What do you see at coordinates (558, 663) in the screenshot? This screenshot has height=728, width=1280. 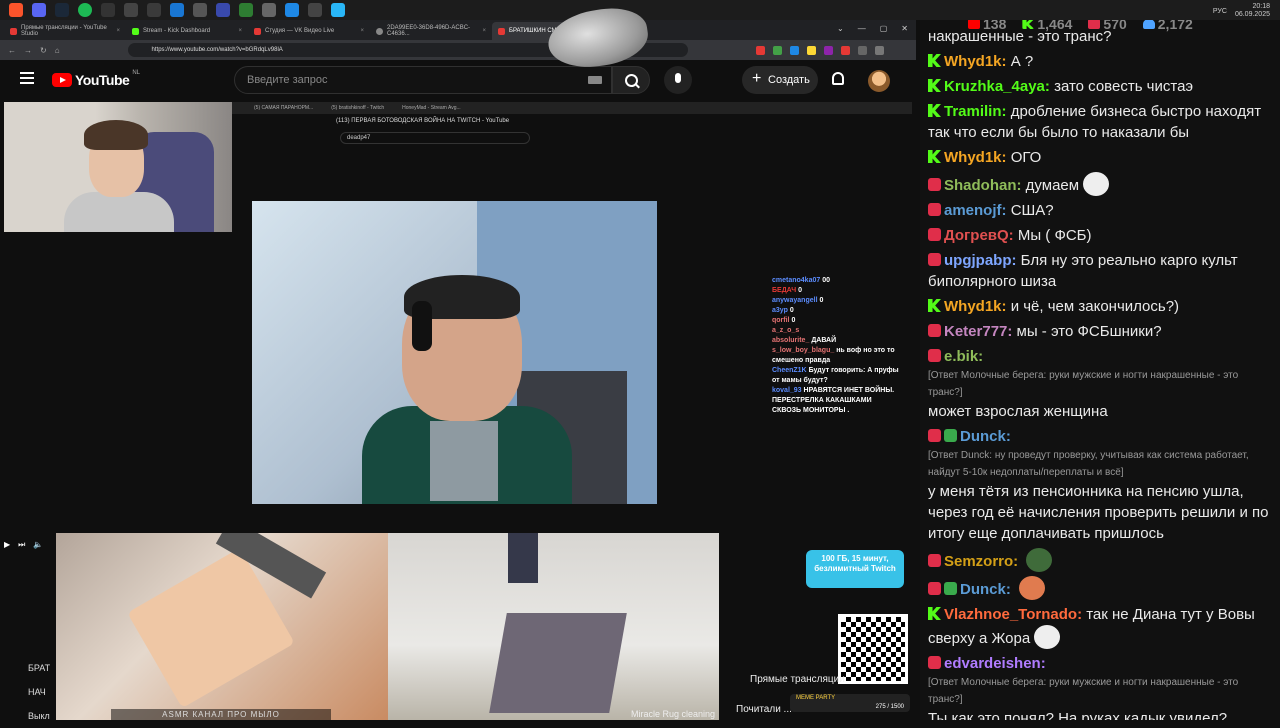 I see `rug` at bounding box center [558, 663].